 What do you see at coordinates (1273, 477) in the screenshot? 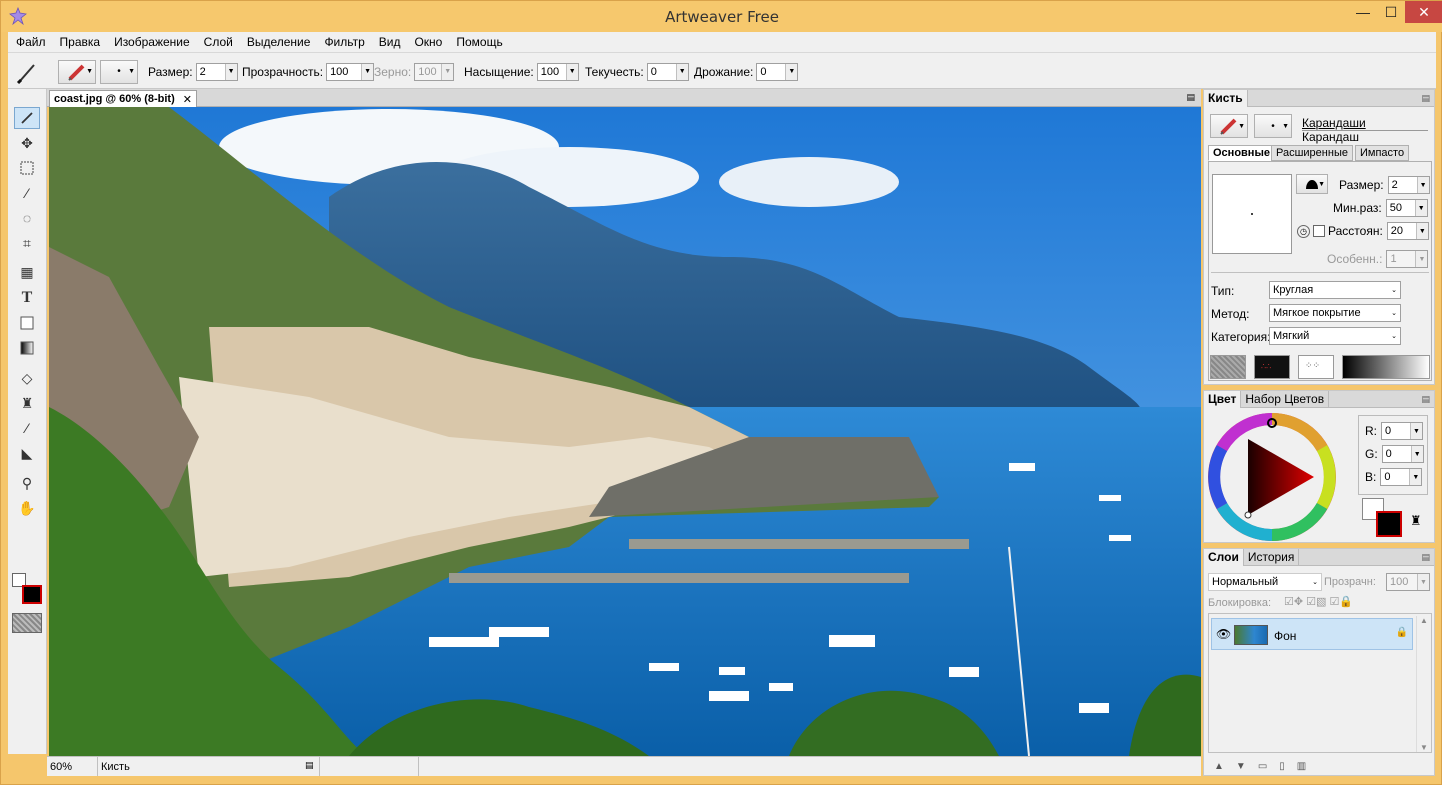
I see `color-wheel` at bounding box center [1273, 477].